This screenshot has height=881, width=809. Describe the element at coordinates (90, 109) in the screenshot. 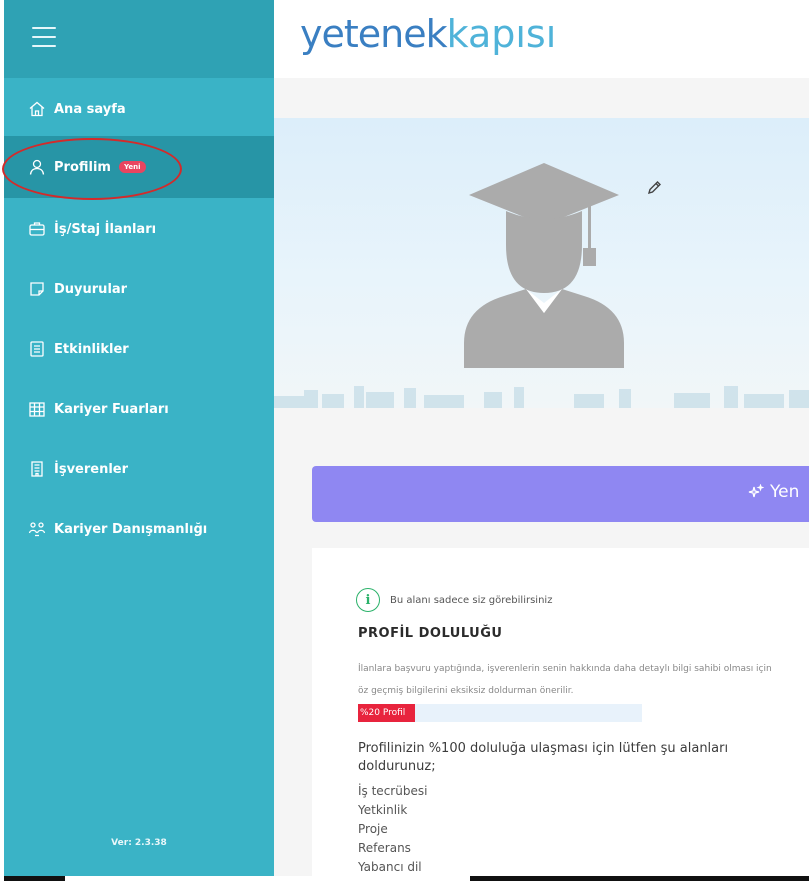

I see `sidebar-item-label: Ana sayfa` at that location.